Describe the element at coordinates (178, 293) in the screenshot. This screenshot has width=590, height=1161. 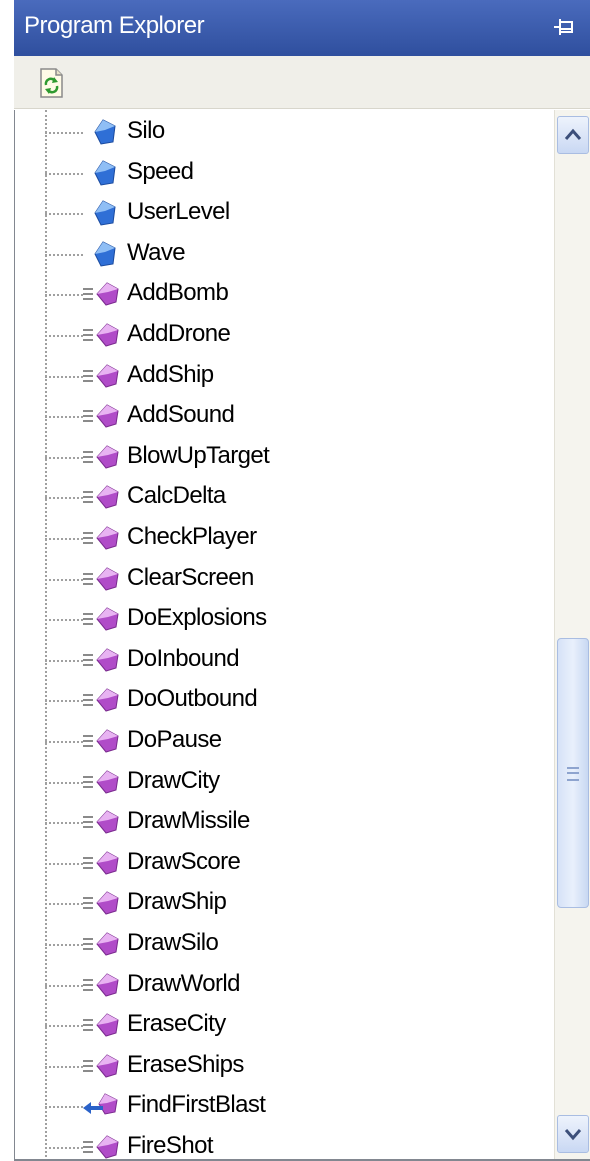
I see `tree-item-label: AddBomb` at that location.